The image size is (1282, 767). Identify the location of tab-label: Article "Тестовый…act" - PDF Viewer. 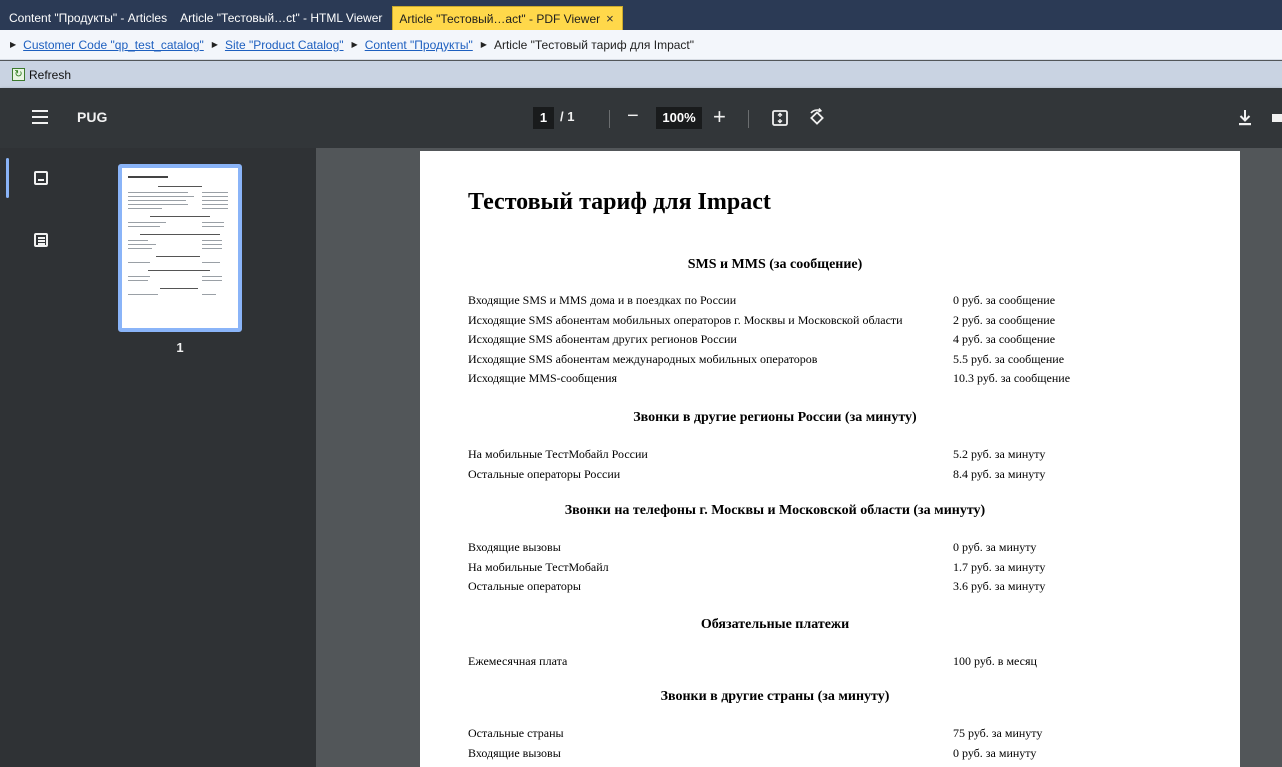
(500, 18).